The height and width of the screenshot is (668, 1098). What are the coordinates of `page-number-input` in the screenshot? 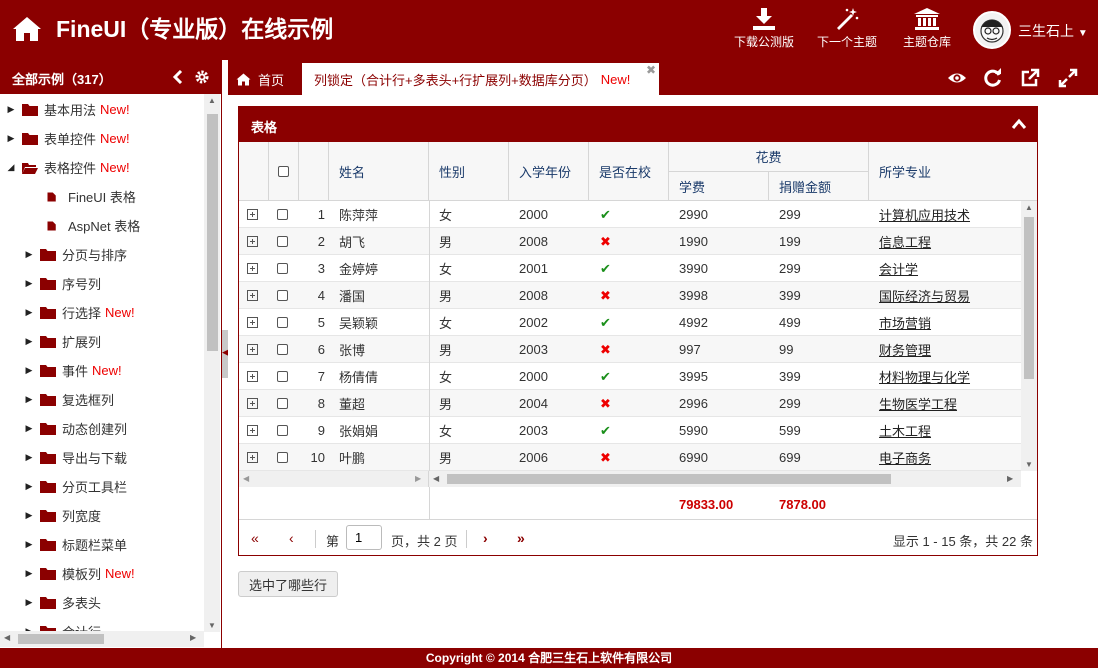 It's located at (364, 537).